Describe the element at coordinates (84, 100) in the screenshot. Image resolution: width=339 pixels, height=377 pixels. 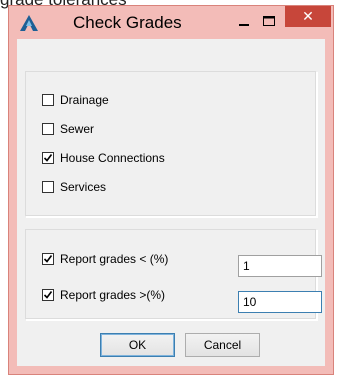
I see `checkbox-label: Drainage` at that location.